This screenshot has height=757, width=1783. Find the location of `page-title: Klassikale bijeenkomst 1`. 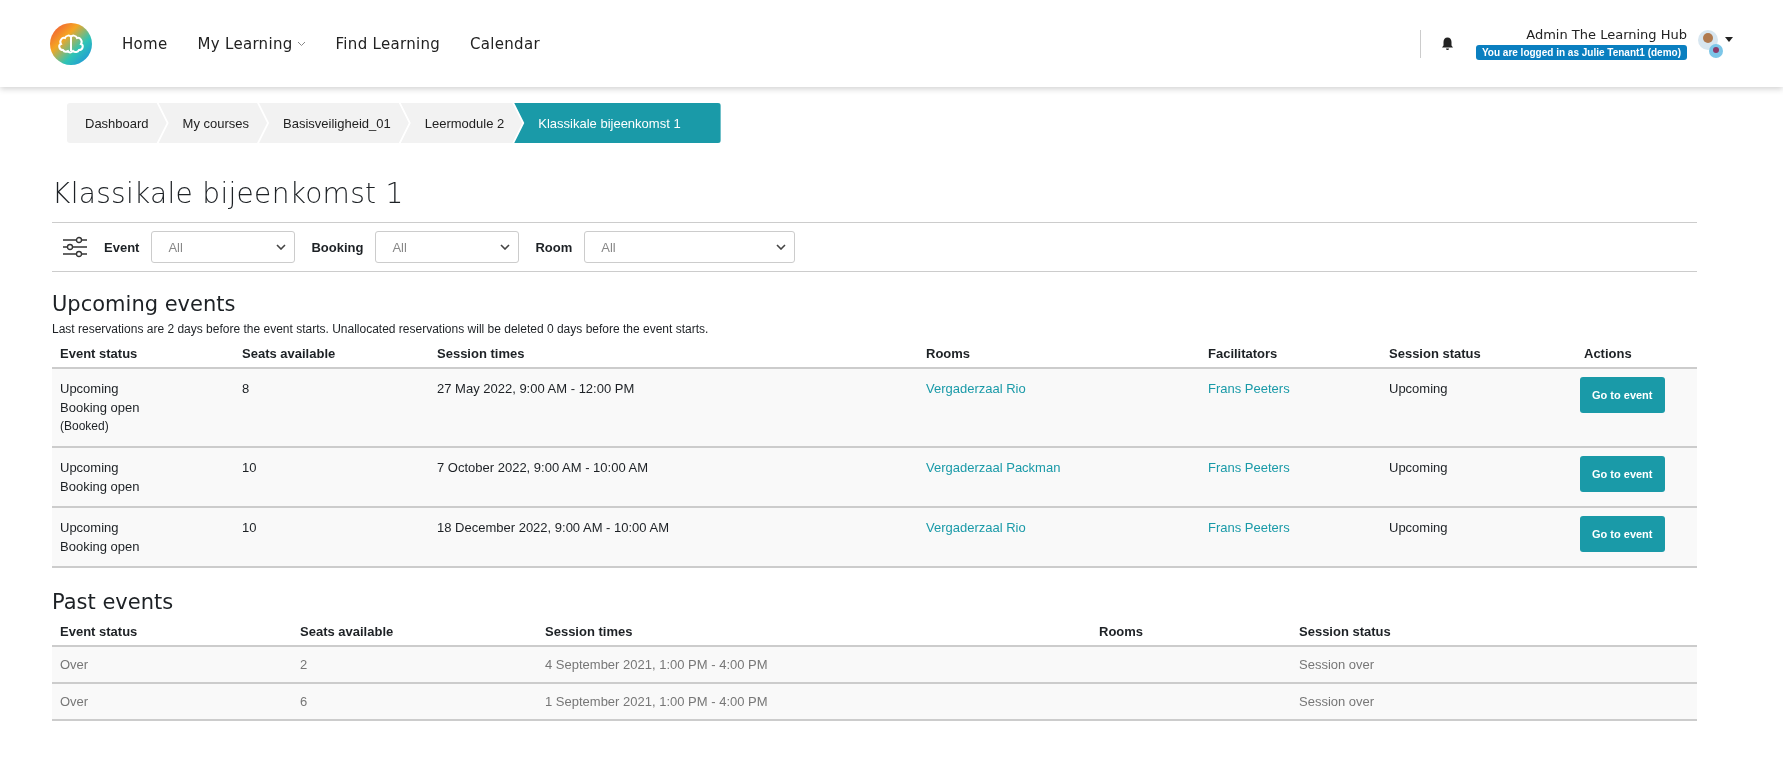

page-title: Klassikale bijeenkomst 1 is located at coordinates (228, 193).